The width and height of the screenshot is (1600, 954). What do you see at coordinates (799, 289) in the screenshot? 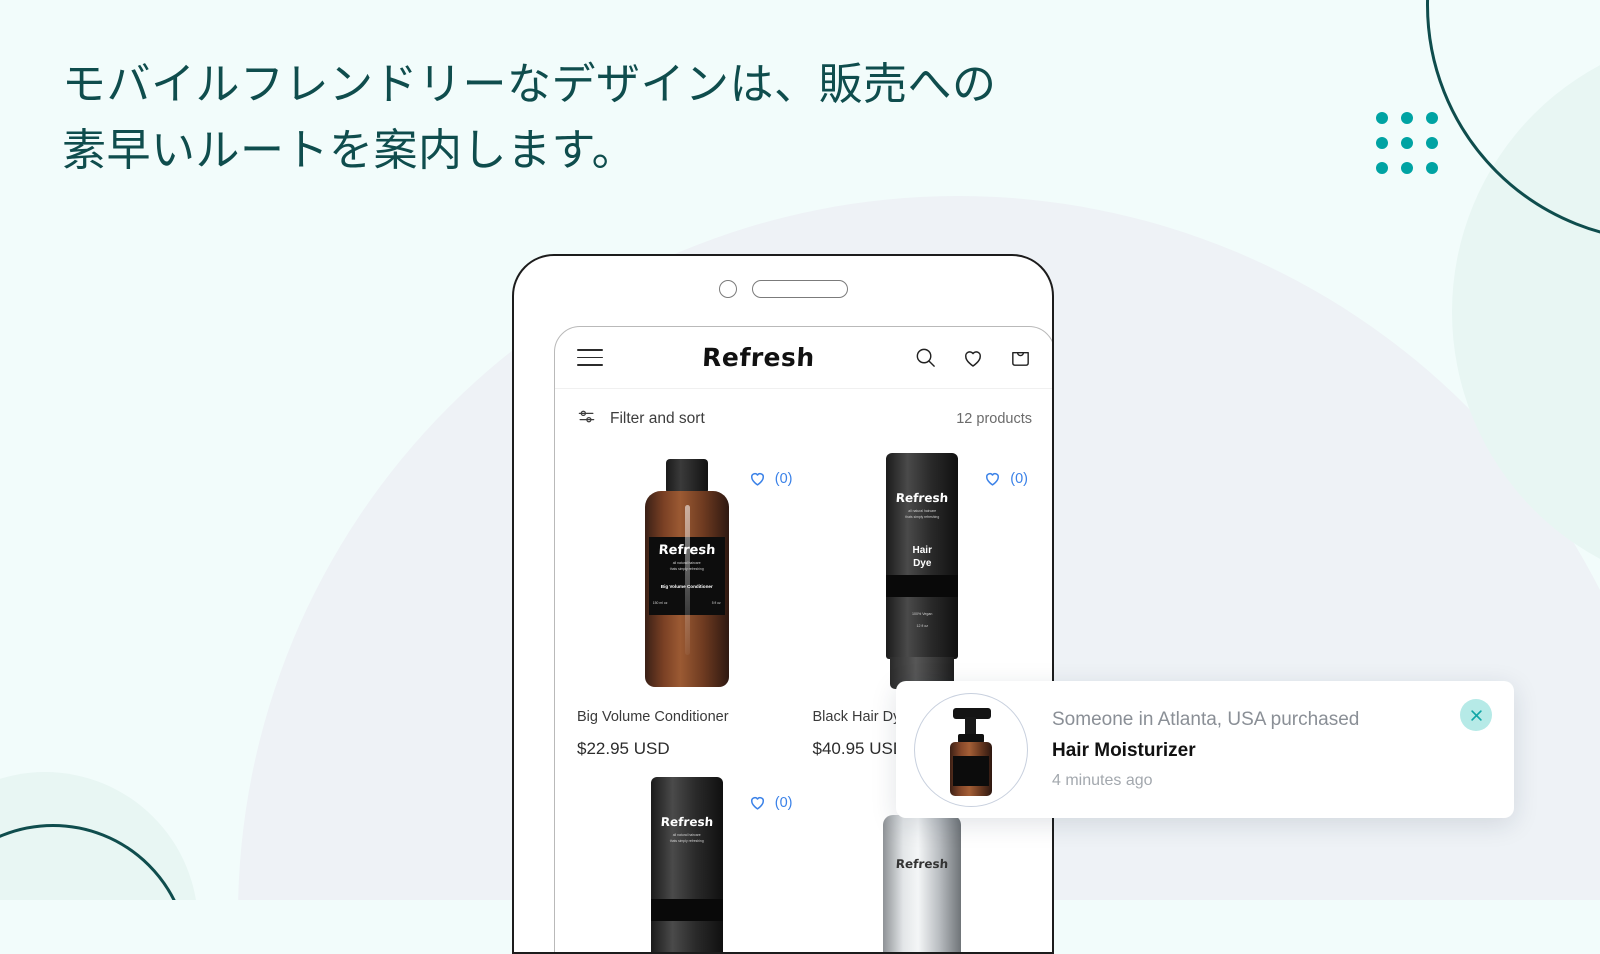
I see `speaker-bar-icon` at bounding box center [799, 289].